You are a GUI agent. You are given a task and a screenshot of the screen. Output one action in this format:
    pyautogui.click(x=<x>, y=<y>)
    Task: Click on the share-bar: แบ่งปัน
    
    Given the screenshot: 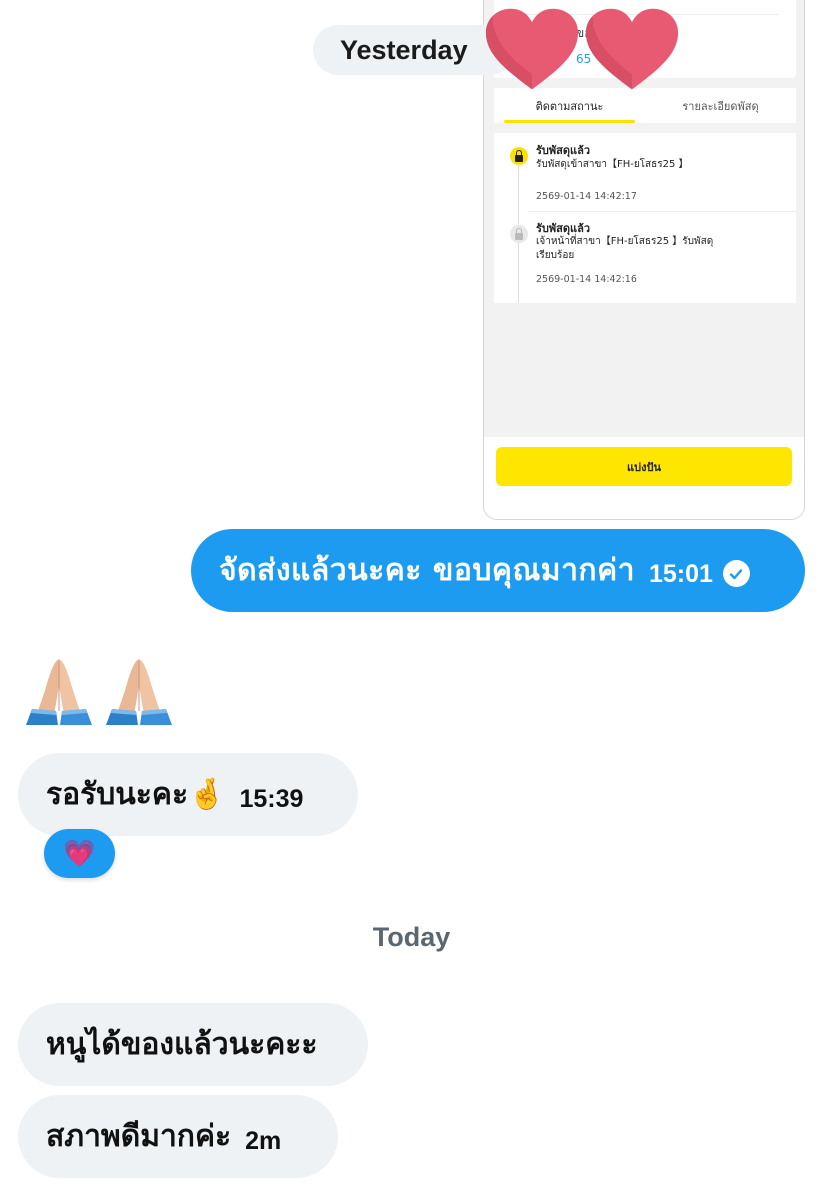 What is the action you would take?
    pyautogui.click(x=644, y=478)
    